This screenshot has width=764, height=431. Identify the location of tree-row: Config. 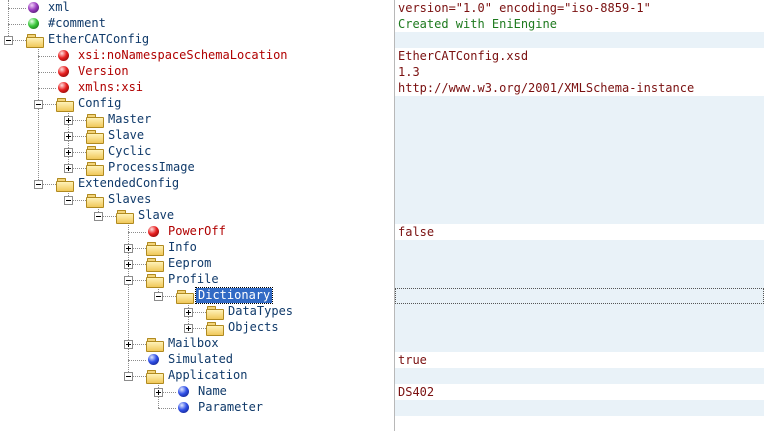
(197, 104).